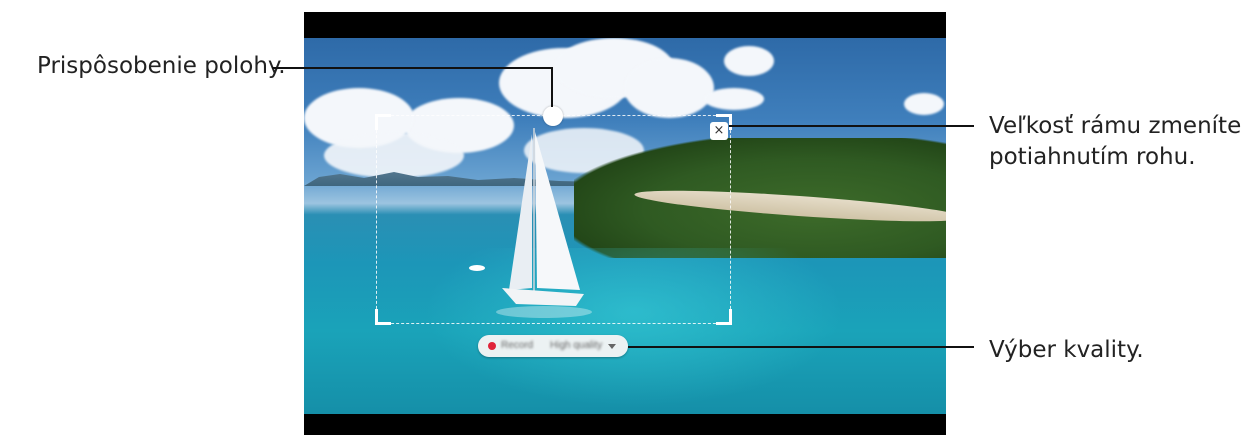  I want to click on callout-resize-frame: Veľkosť rámu zmeníte potiahnutím rohu., so click(1115, 142).